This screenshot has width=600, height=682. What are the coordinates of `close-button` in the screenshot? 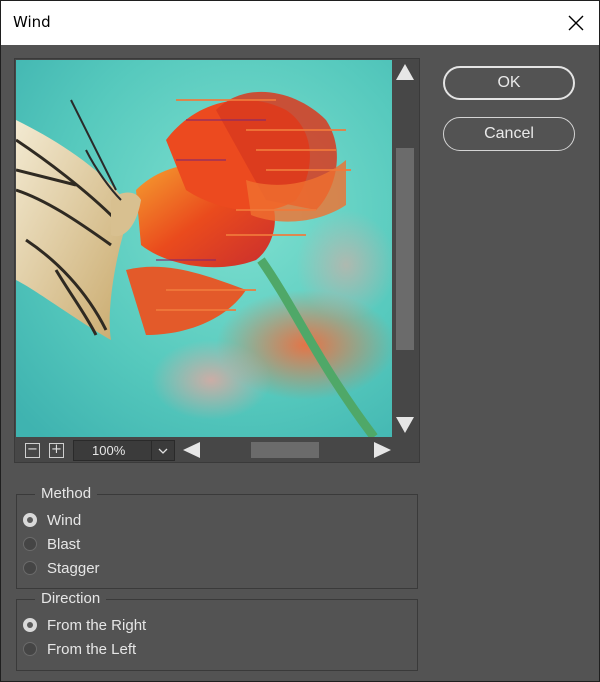 It's located at (576, 23).